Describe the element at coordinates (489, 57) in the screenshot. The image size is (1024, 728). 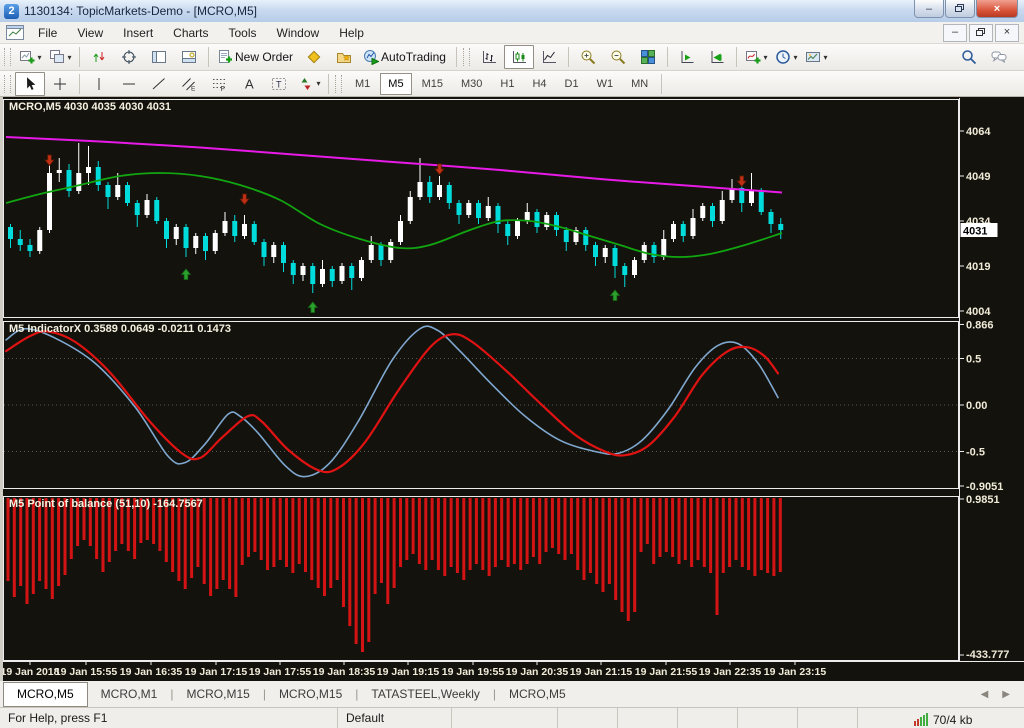
I see `bar-chart-style-button` at that location.